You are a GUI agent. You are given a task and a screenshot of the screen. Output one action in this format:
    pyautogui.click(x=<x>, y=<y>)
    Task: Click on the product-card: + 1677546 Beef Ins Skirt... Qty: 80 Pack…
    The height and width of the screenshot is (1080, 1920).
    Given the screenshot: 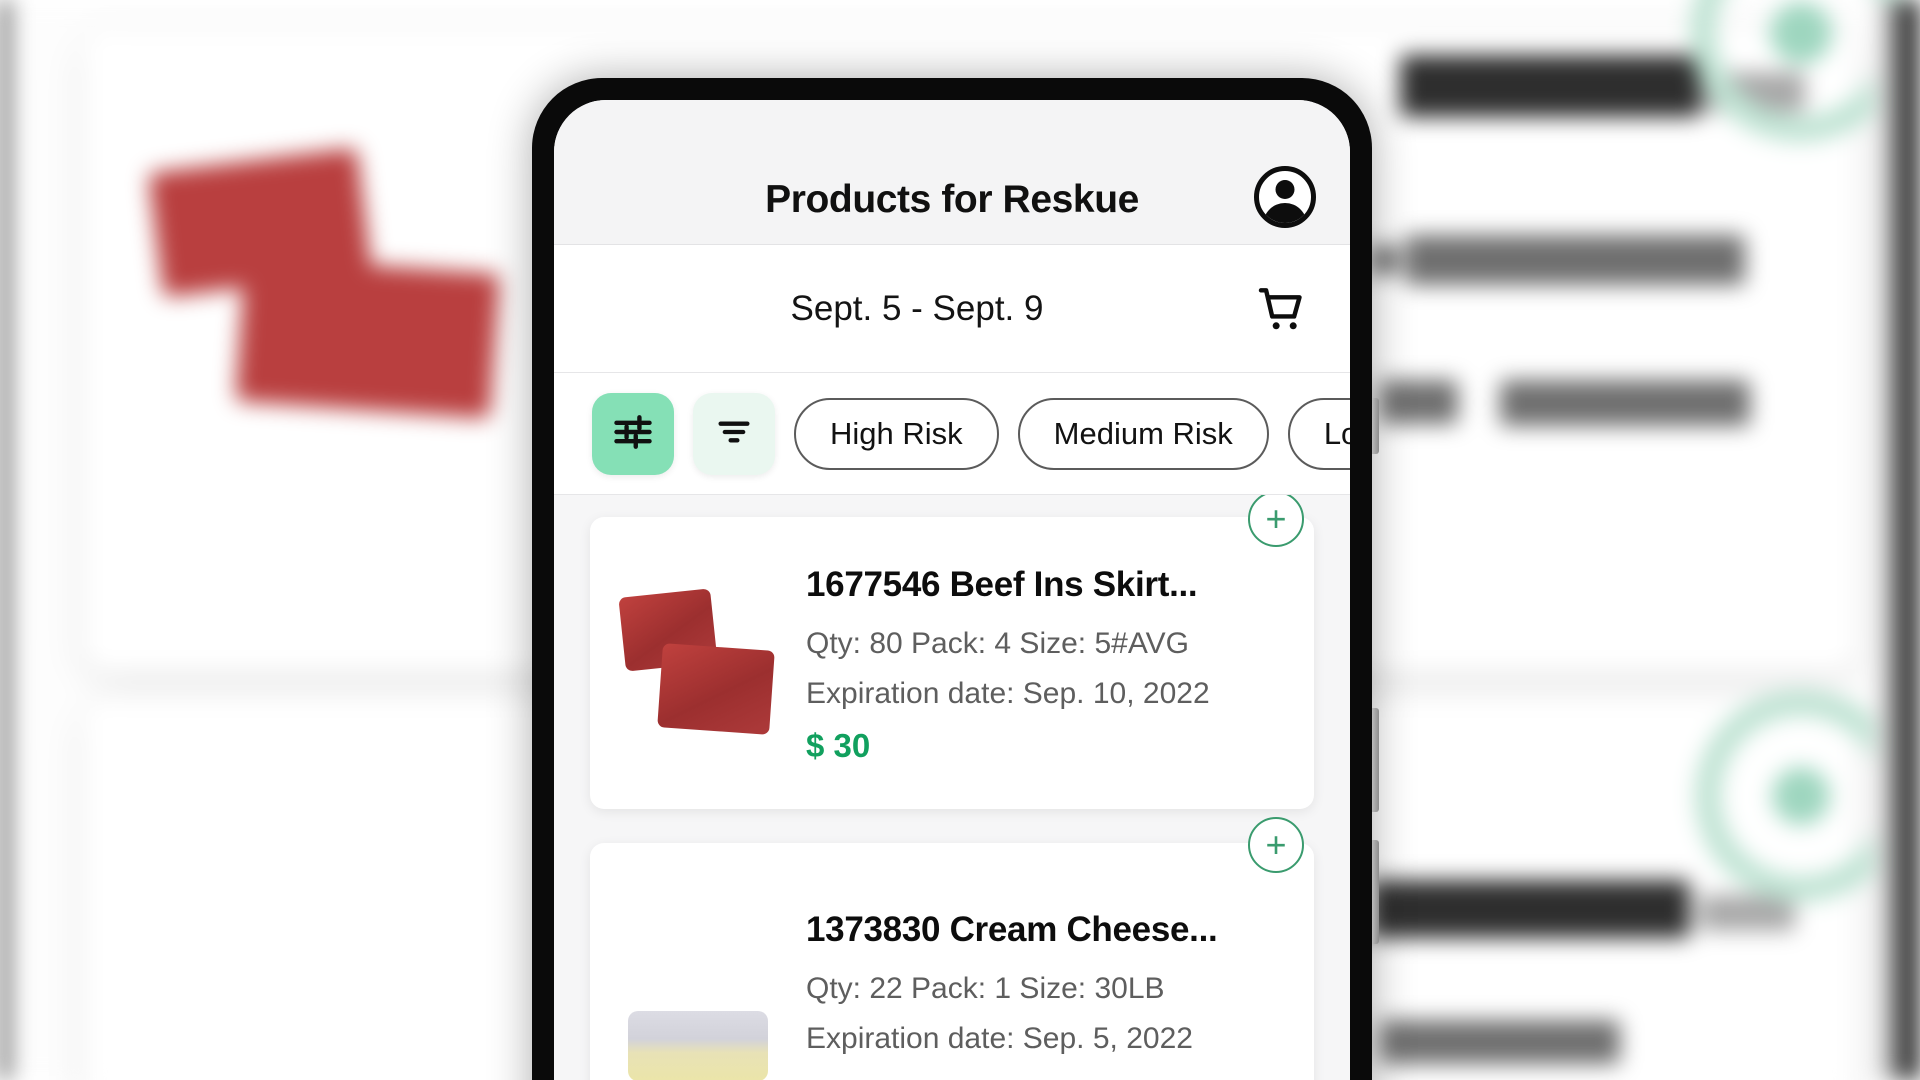 What is the action you would take?
    pyautogui.click(x=952, y=652)
    